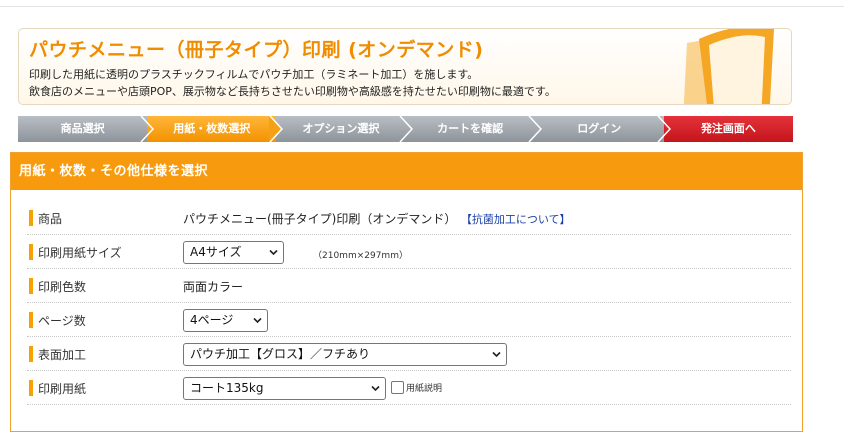  What do you see at coordinates (409, 252) in the screenshot?
I see `row-paper-size: 印刷用紙サイズ A4サイズ （210mm×297mm）` at bounding box center [409, 252].